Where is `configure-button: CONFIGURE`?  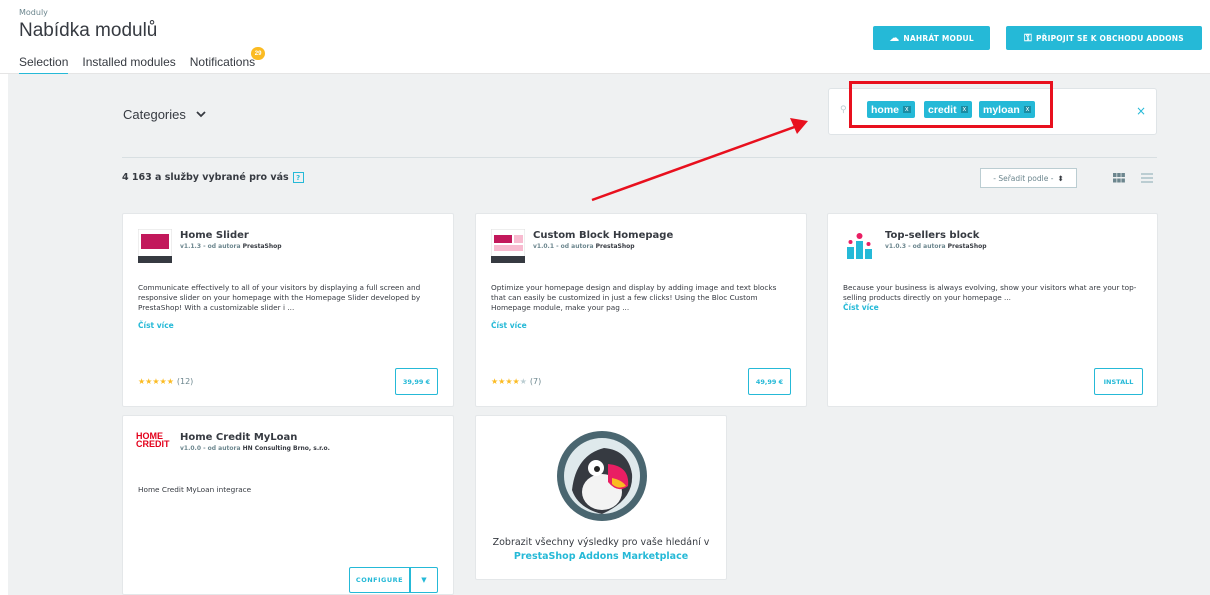
configure-button: CONFIGURE is located at coordinates (379, 580).